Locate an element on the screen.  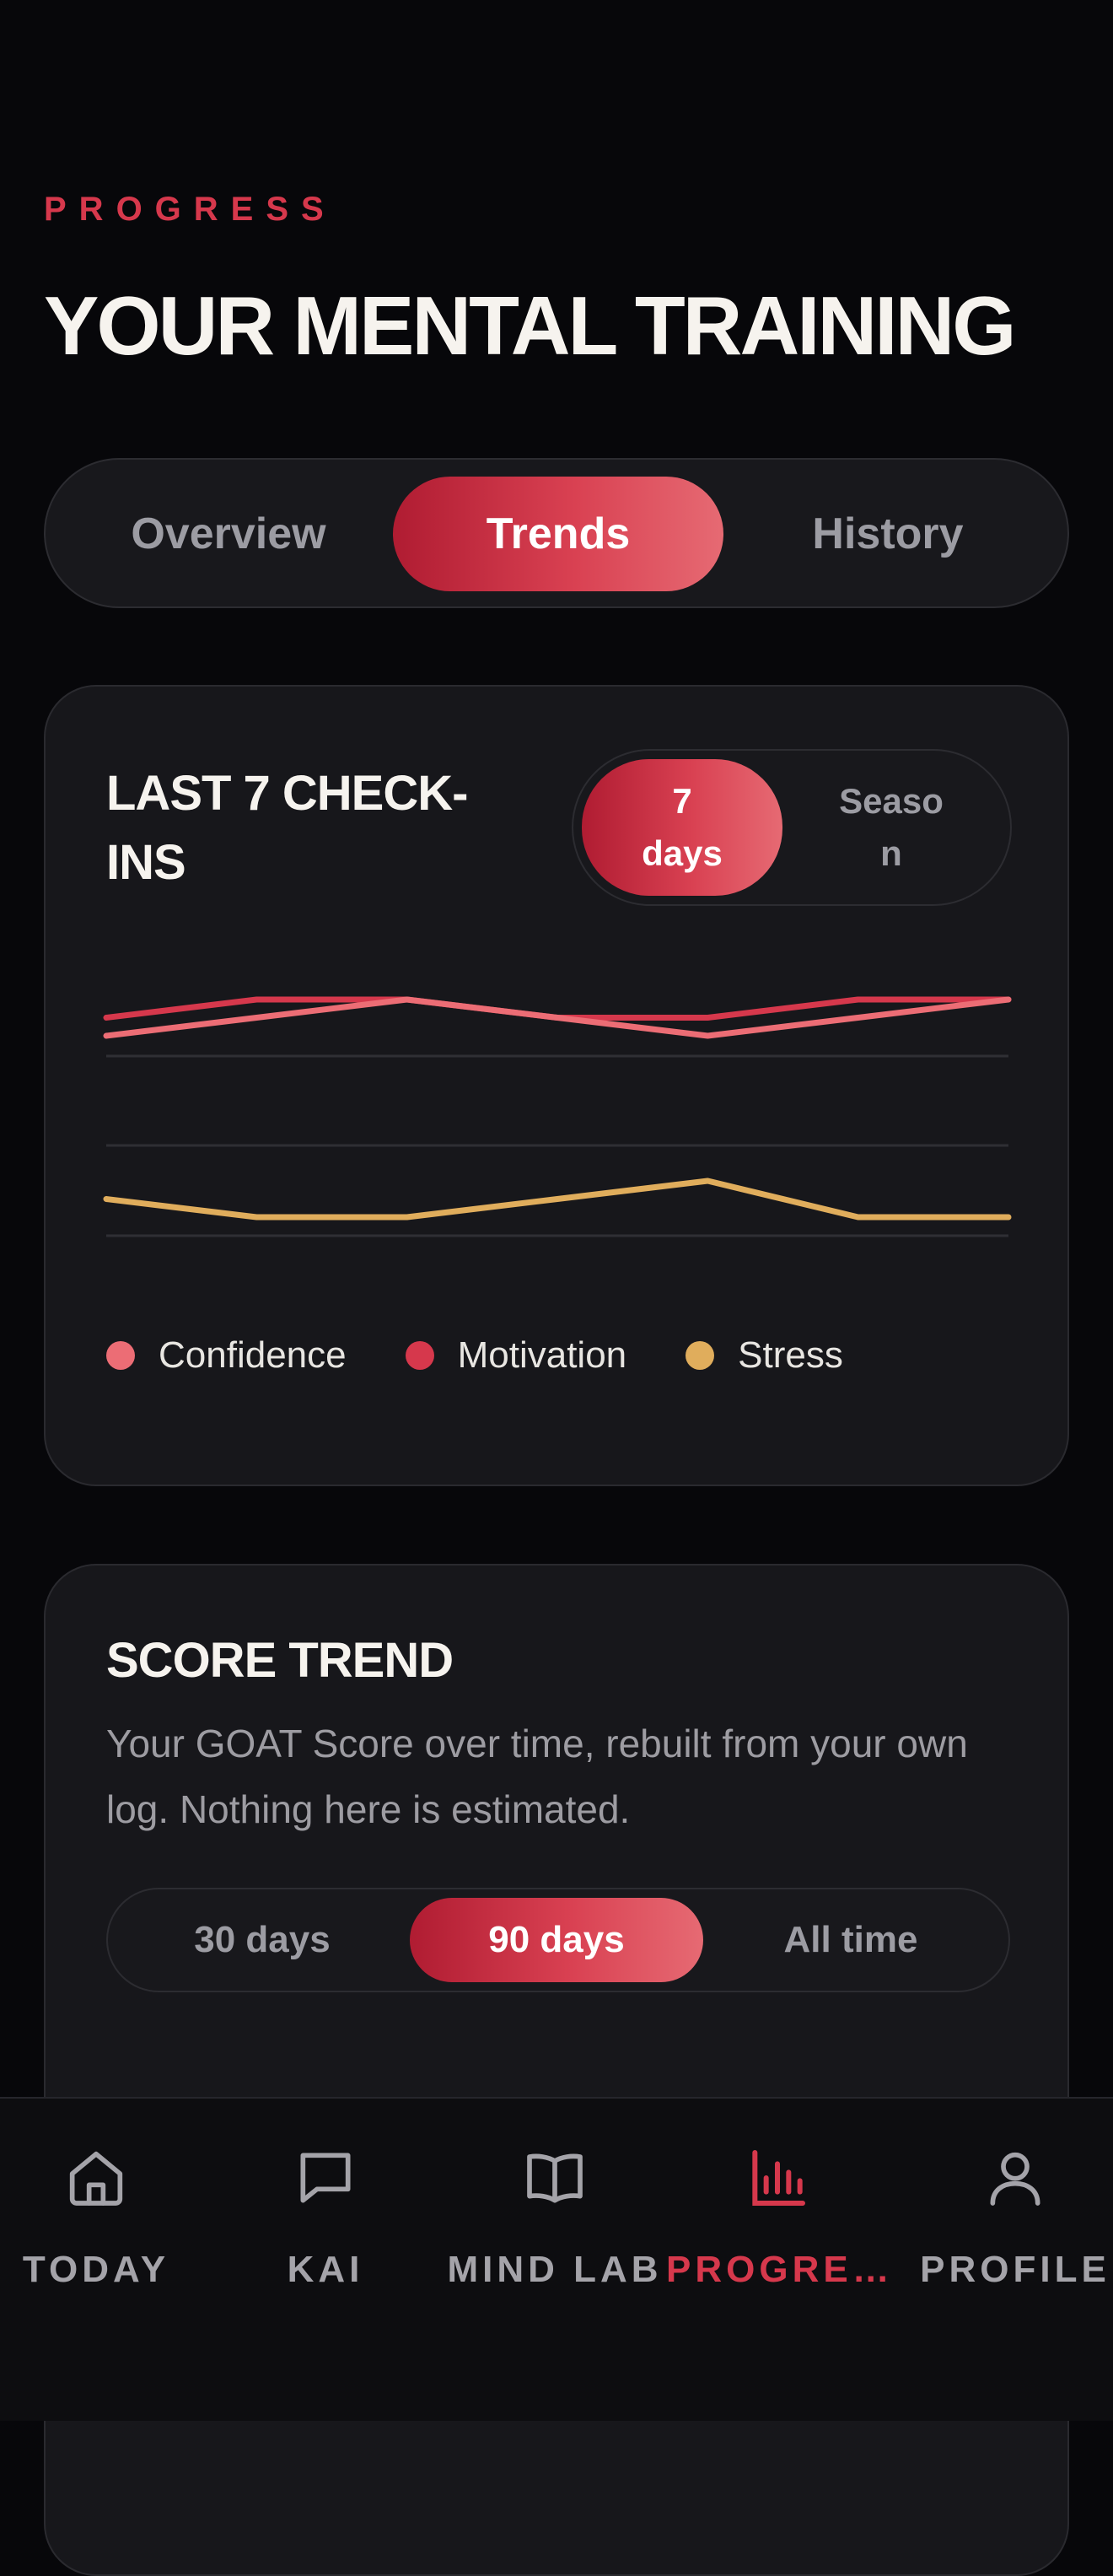
tab-history: History is located at coordinates (887, 534).